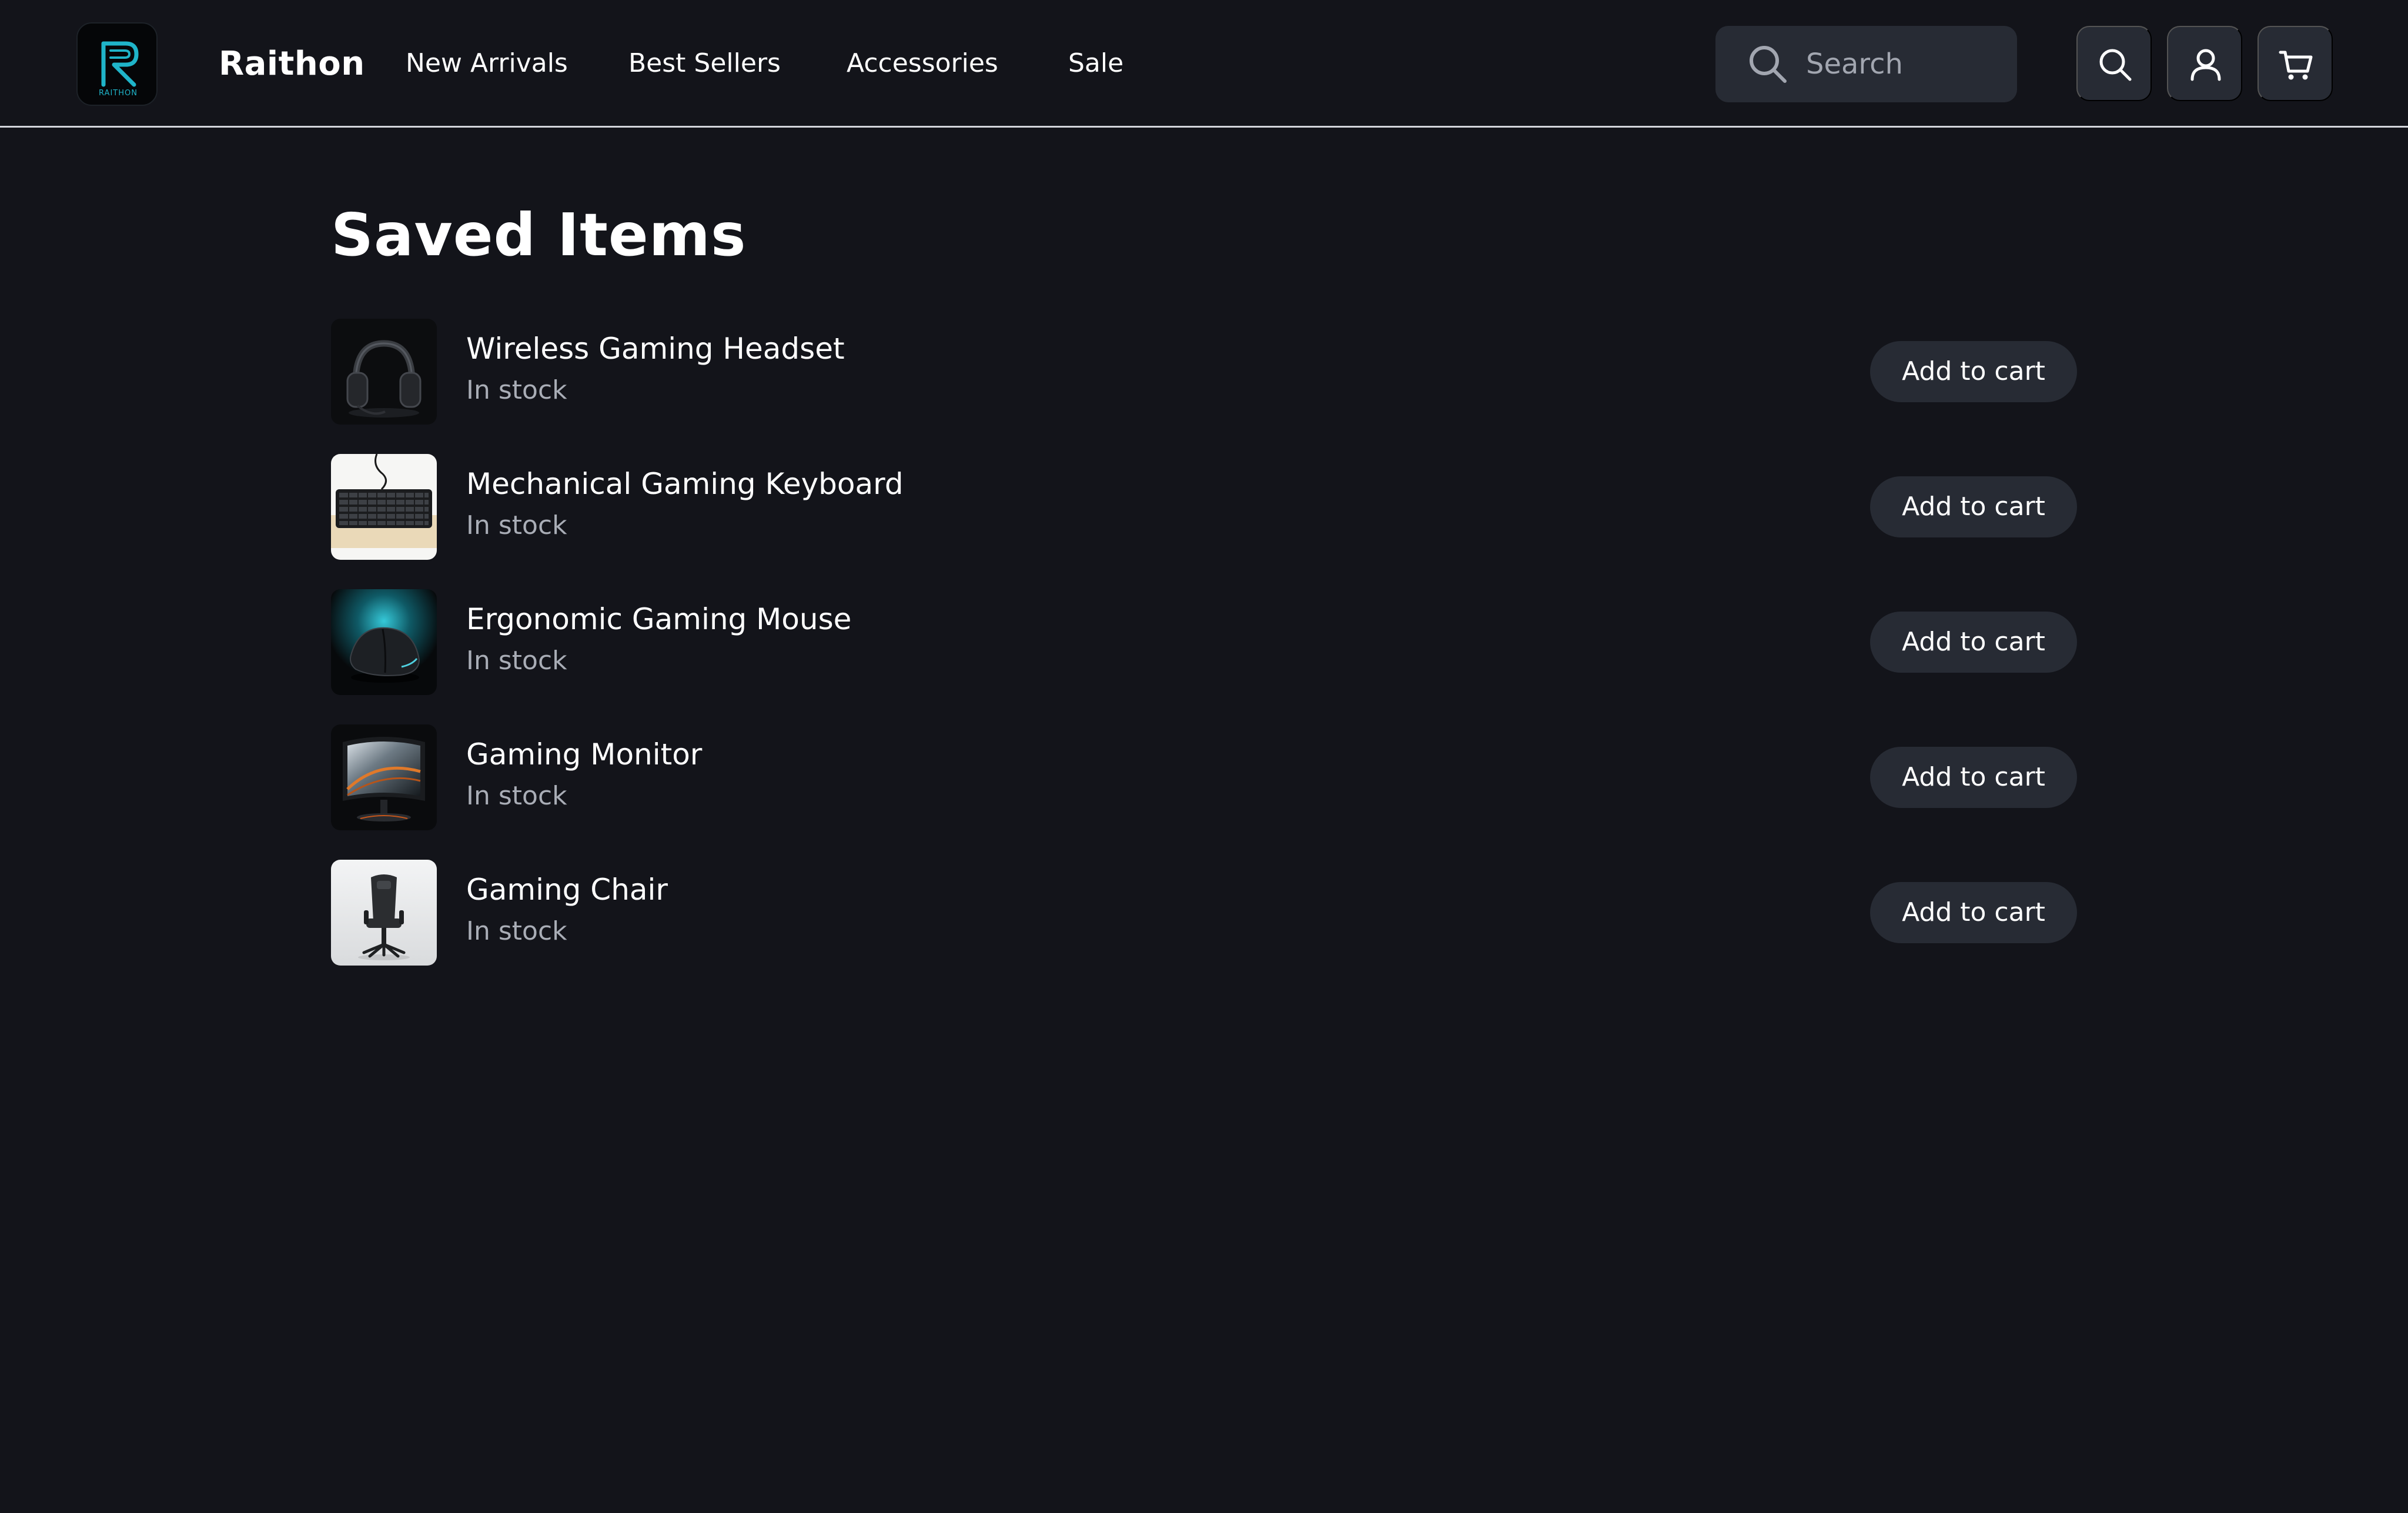 The width and height of the screenshot is (2408, 1513). Describe the element at coordinates (1204, 777) in the screenshot. I see `saved-item: Gaming Monitor In stock Add to cart` at that location.